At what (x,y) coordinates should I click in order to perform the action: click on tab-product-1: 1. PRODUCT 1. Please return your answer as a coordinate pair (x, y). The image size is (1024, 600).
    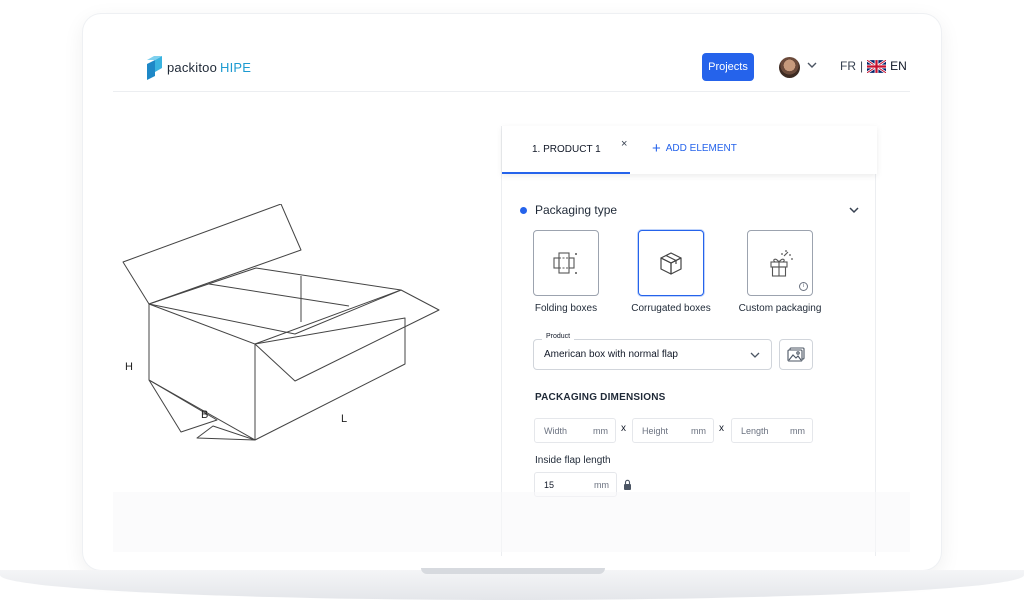
    Looking at the image, I should click on (566, 150).